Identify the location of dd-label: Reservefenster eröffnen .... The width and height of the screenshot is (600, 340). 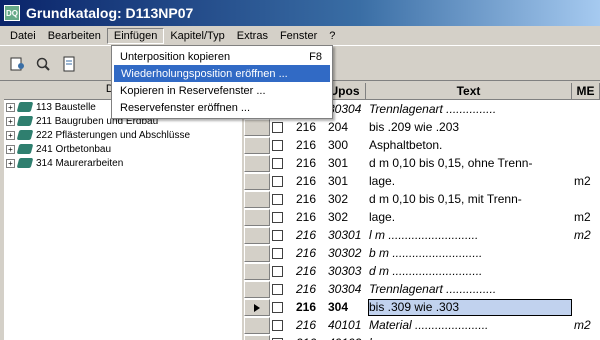
(185, 107).